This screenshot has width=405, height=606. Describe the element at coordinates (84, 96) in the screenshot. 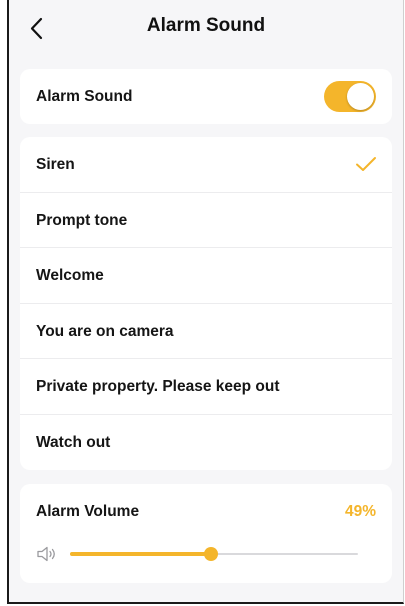

I see `alarm-sound-label: Alarm Sound` at that location.